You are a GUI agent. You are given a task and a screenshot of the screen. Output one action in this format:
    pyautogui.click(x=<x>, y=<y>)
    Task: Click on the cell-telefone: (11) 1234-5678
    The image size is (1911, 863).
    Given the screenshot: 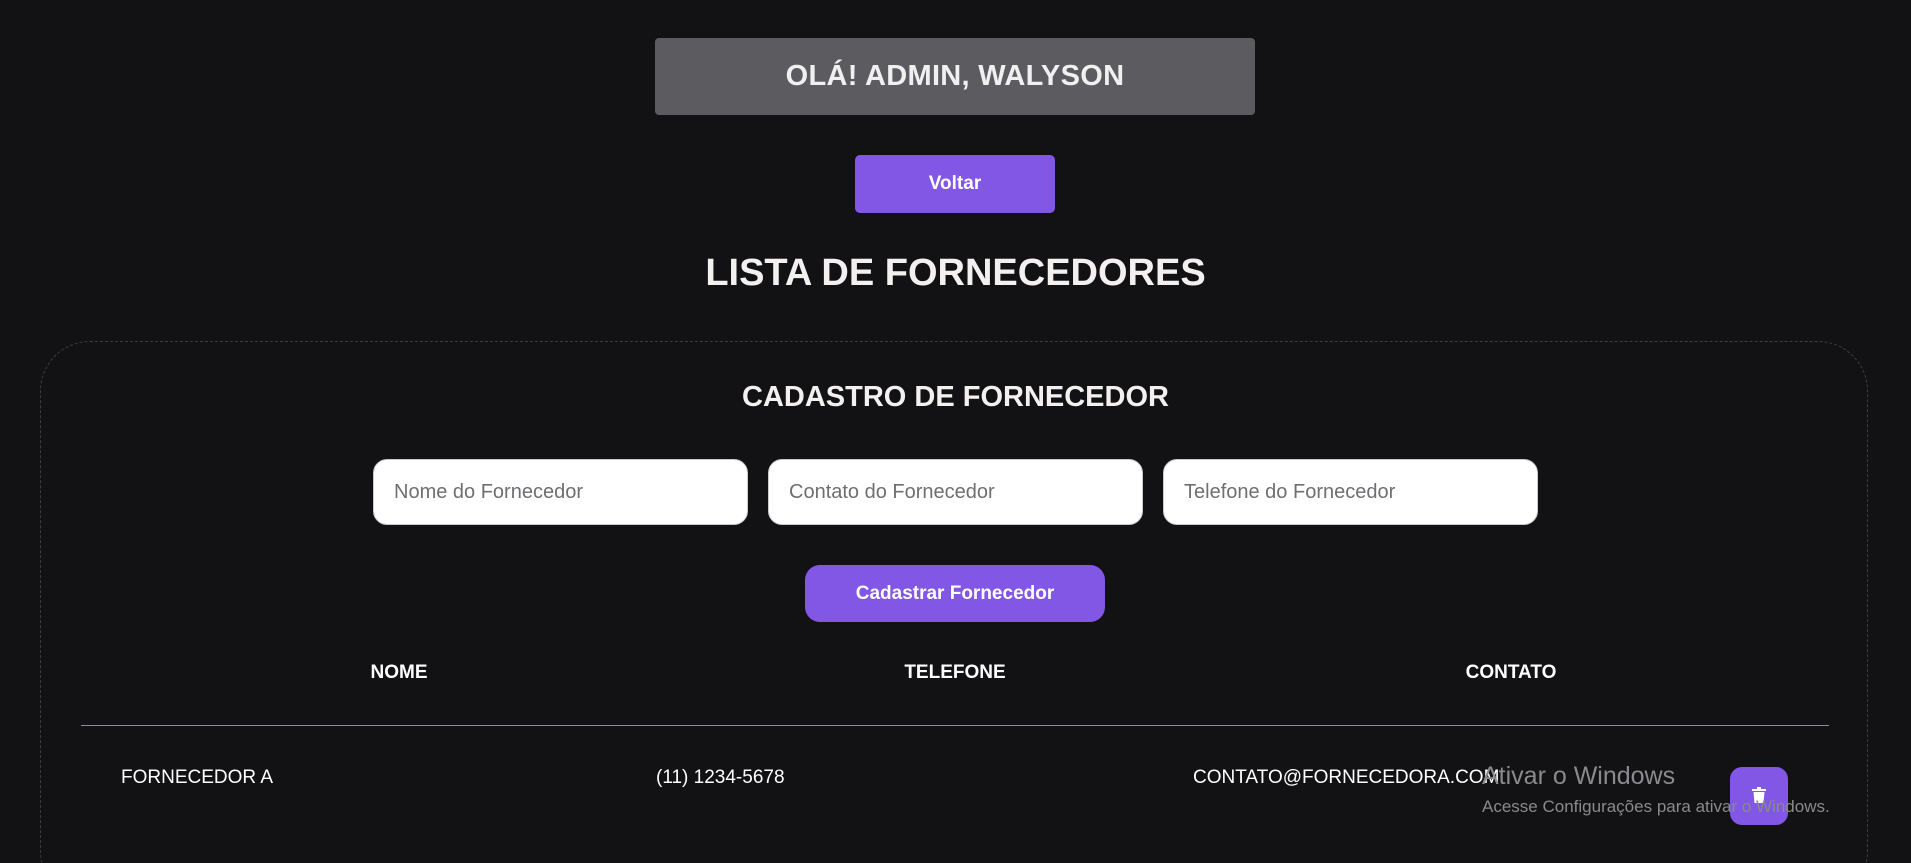 What is the action you would take?
    pyautogui.click(x=720, y=777)
    